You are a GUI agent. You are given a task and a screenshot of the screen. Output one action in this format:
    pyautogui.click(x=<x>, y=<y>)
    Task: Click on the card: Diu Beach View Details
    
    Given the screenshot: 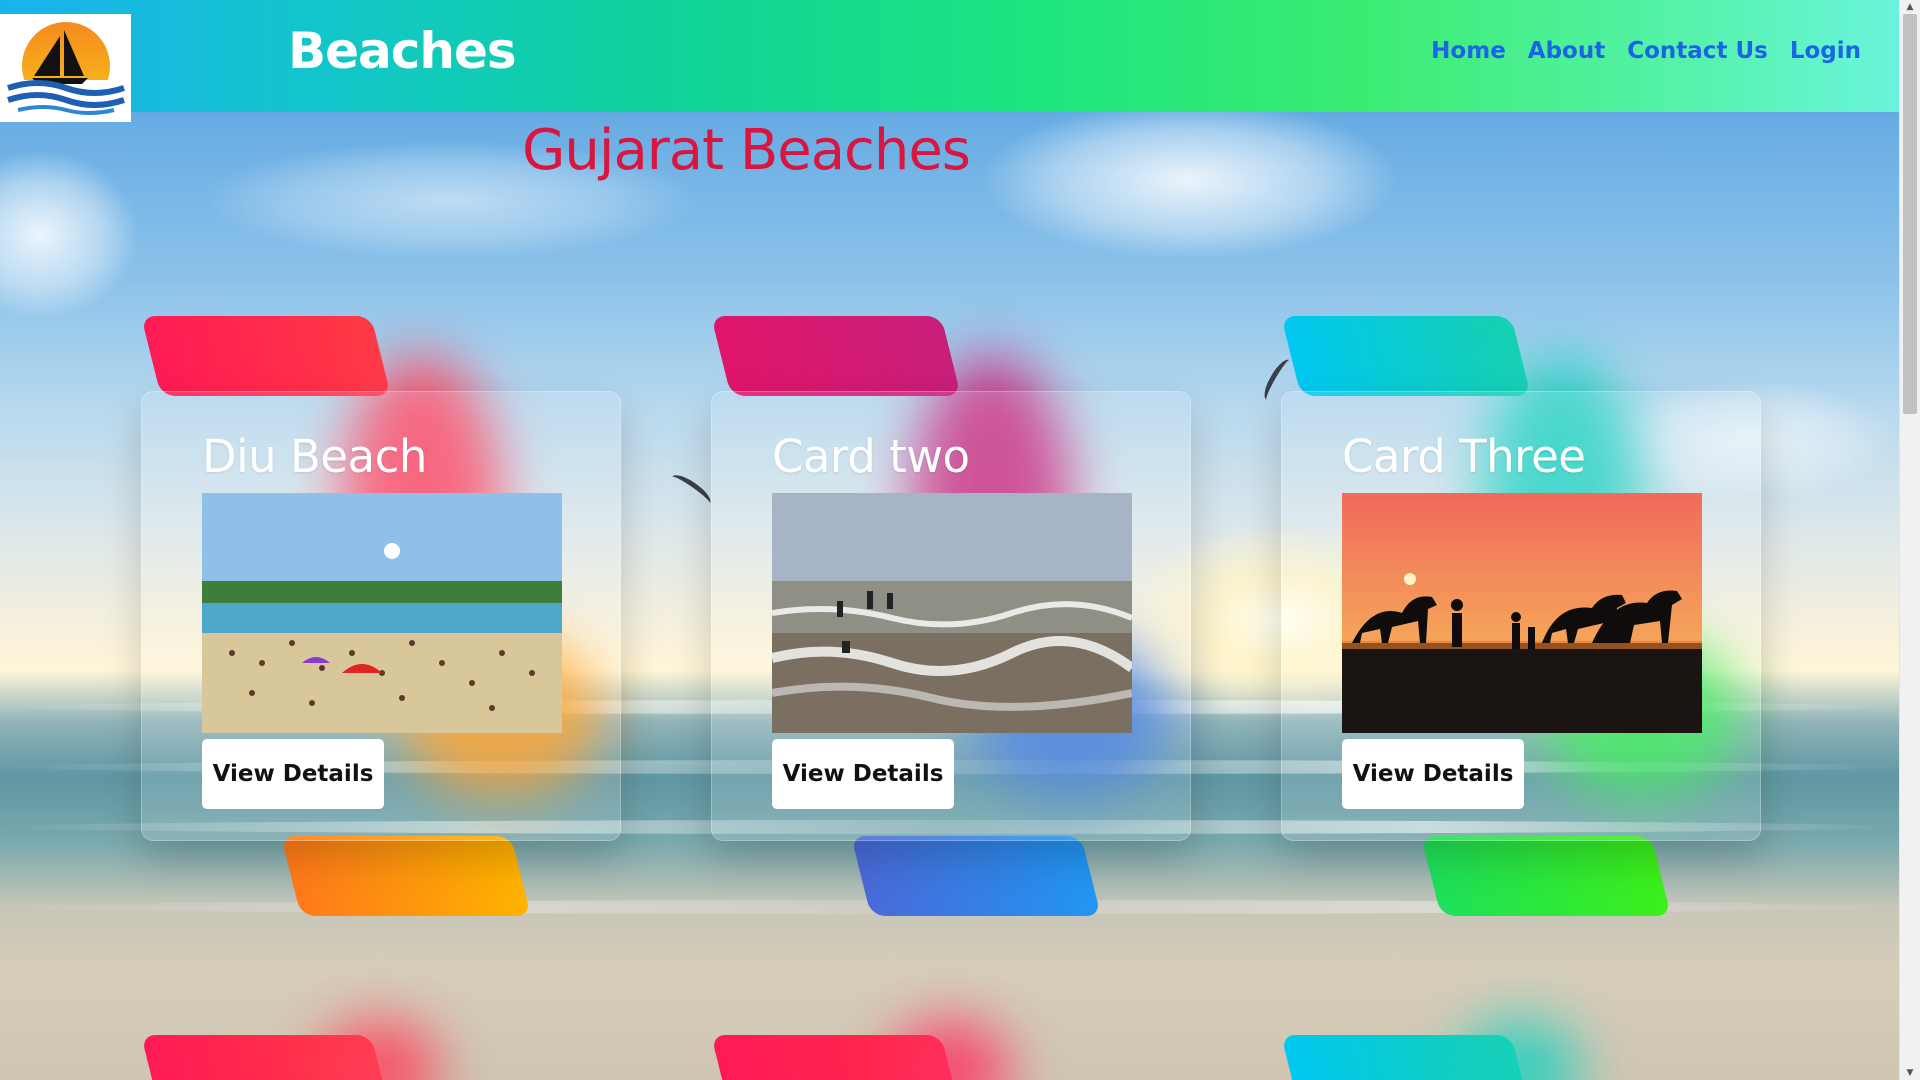 What is the action you would take?
    pyautogui.click(x=381, y=616)
    